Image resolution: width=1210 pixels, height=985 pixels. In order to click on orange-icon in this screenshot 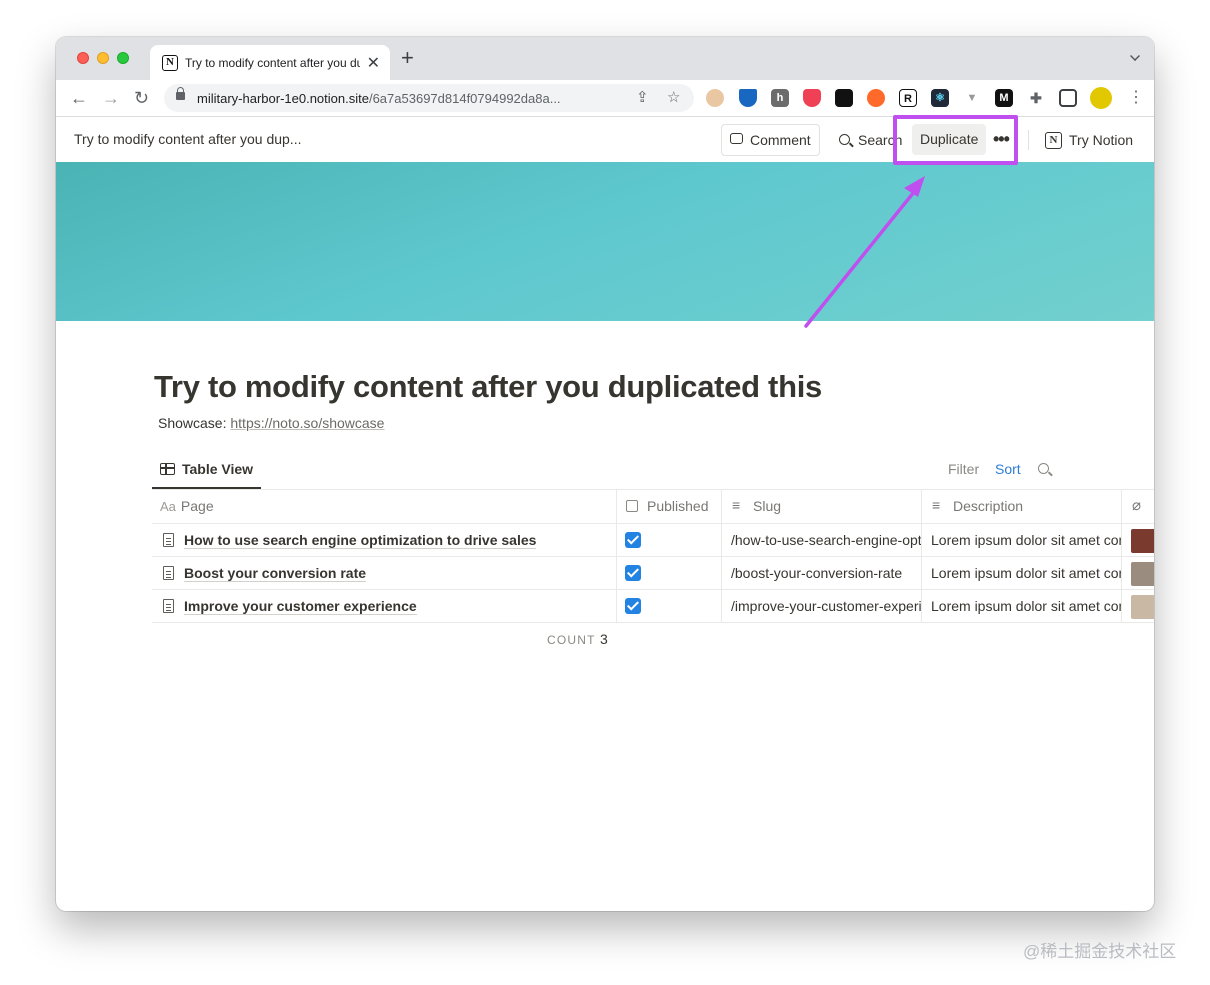, I will do `click(876, 98)`.